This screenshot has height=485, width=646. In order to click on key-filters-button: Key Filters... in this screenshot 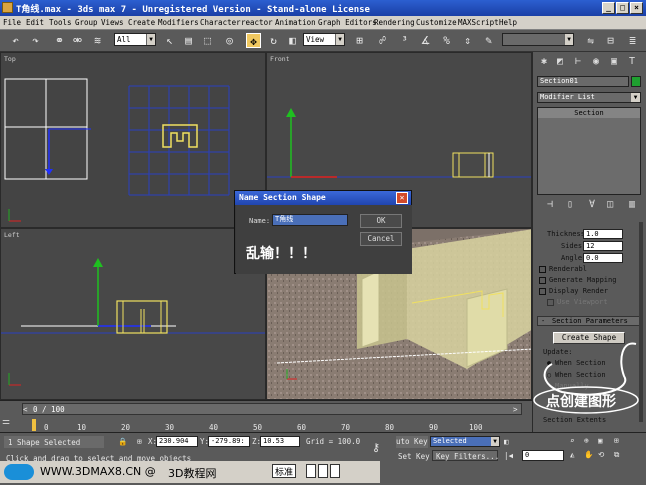, I will do `click(465, 455)`.